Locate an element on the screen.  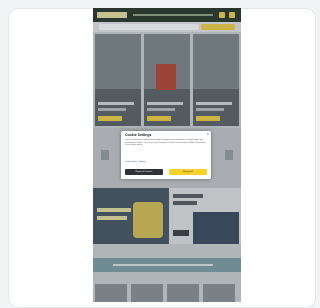
reject-cookies-button: Reject all cookies is located at coordinates (144, 172).